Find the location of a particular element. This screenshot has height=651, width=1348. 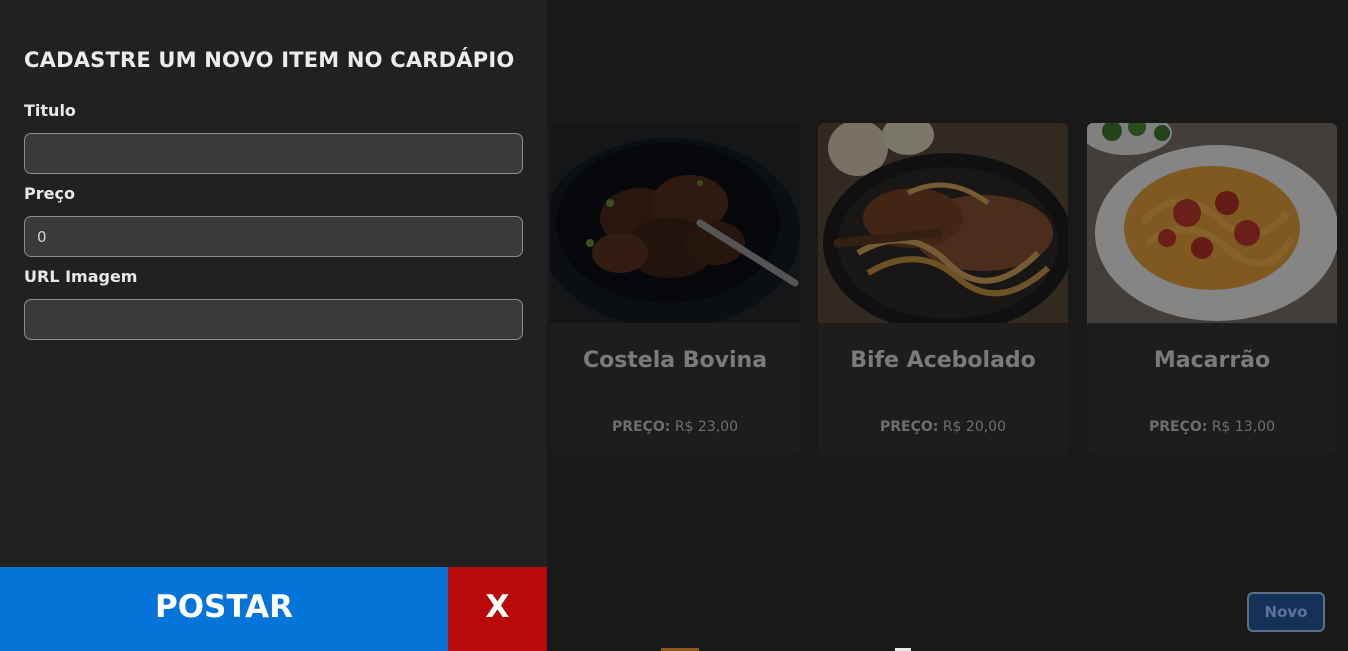

food-image-costela is located at coordinates (675, 223).